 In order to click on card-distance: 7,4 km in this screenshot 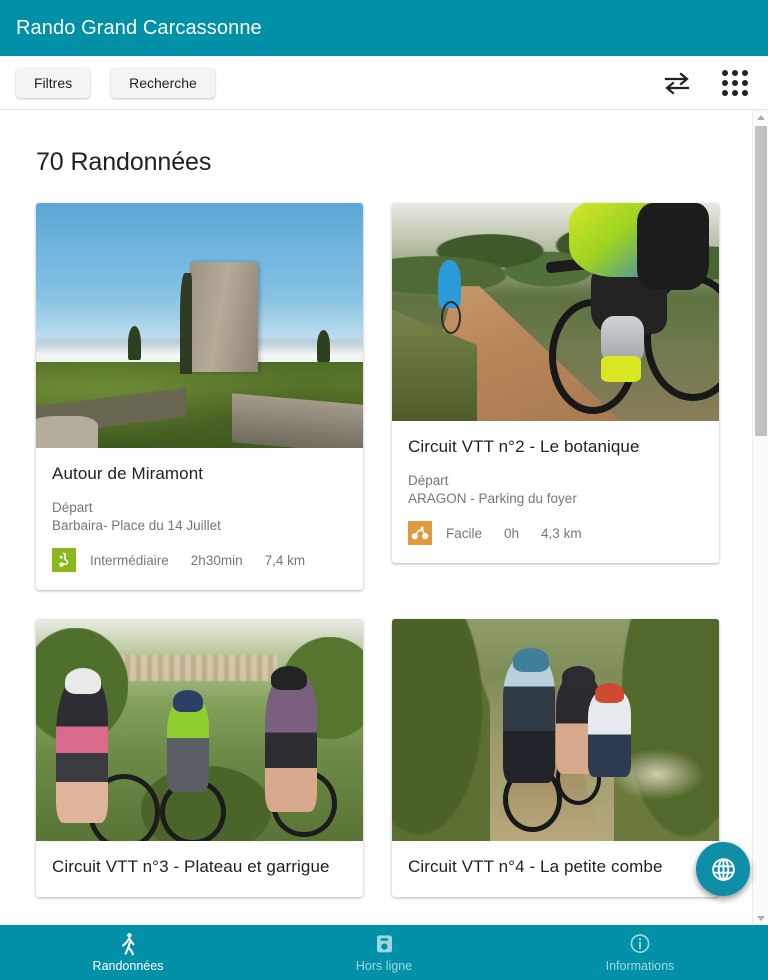, I will do `click(285, 560)`.